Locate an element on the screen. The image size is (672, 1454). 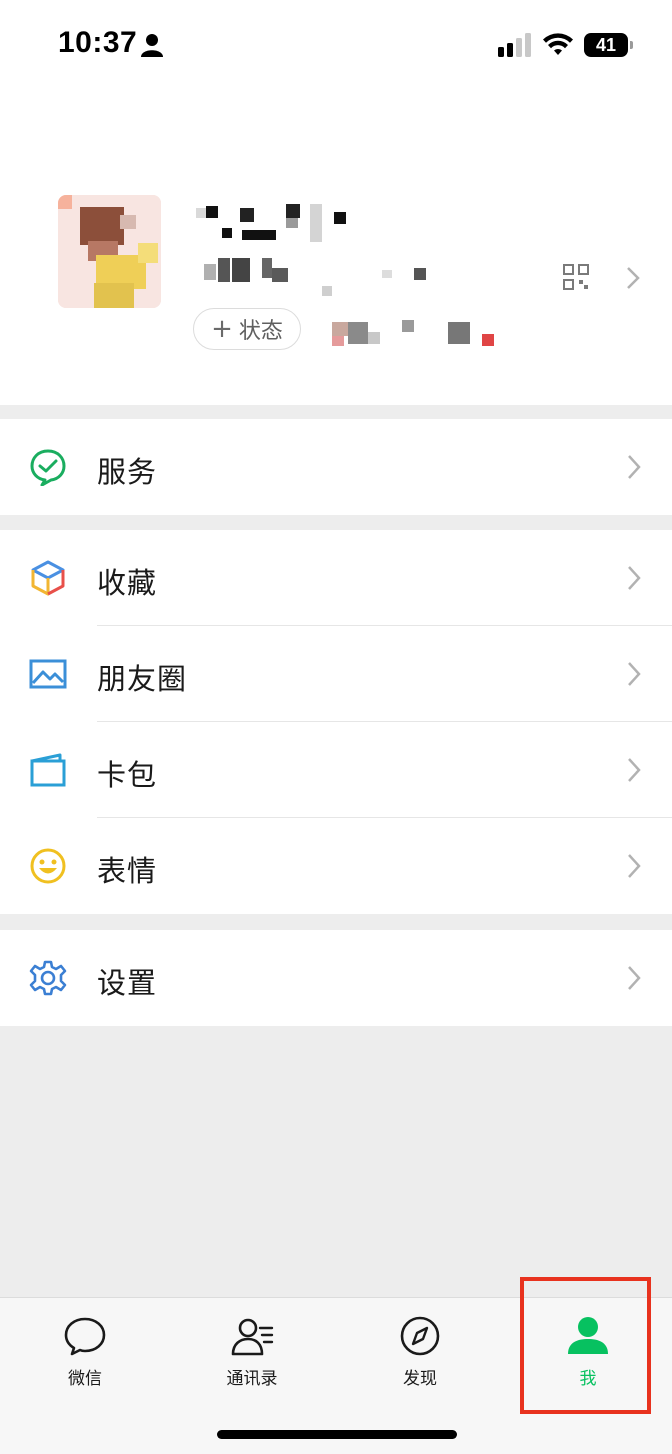
menu-group-services: 服务 is located at coordinates (336, 467).